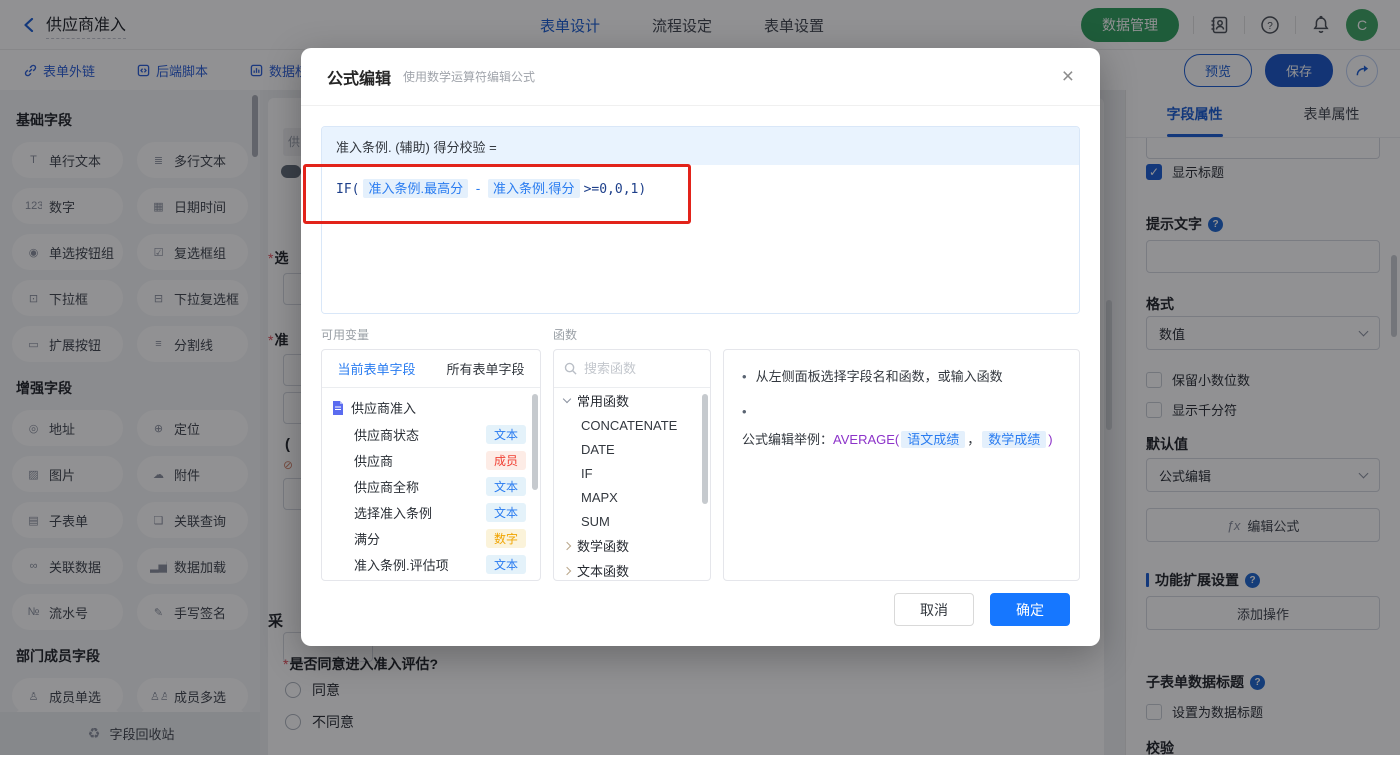  I want to click on variables-root: 供应商准入, so click(431, 404).